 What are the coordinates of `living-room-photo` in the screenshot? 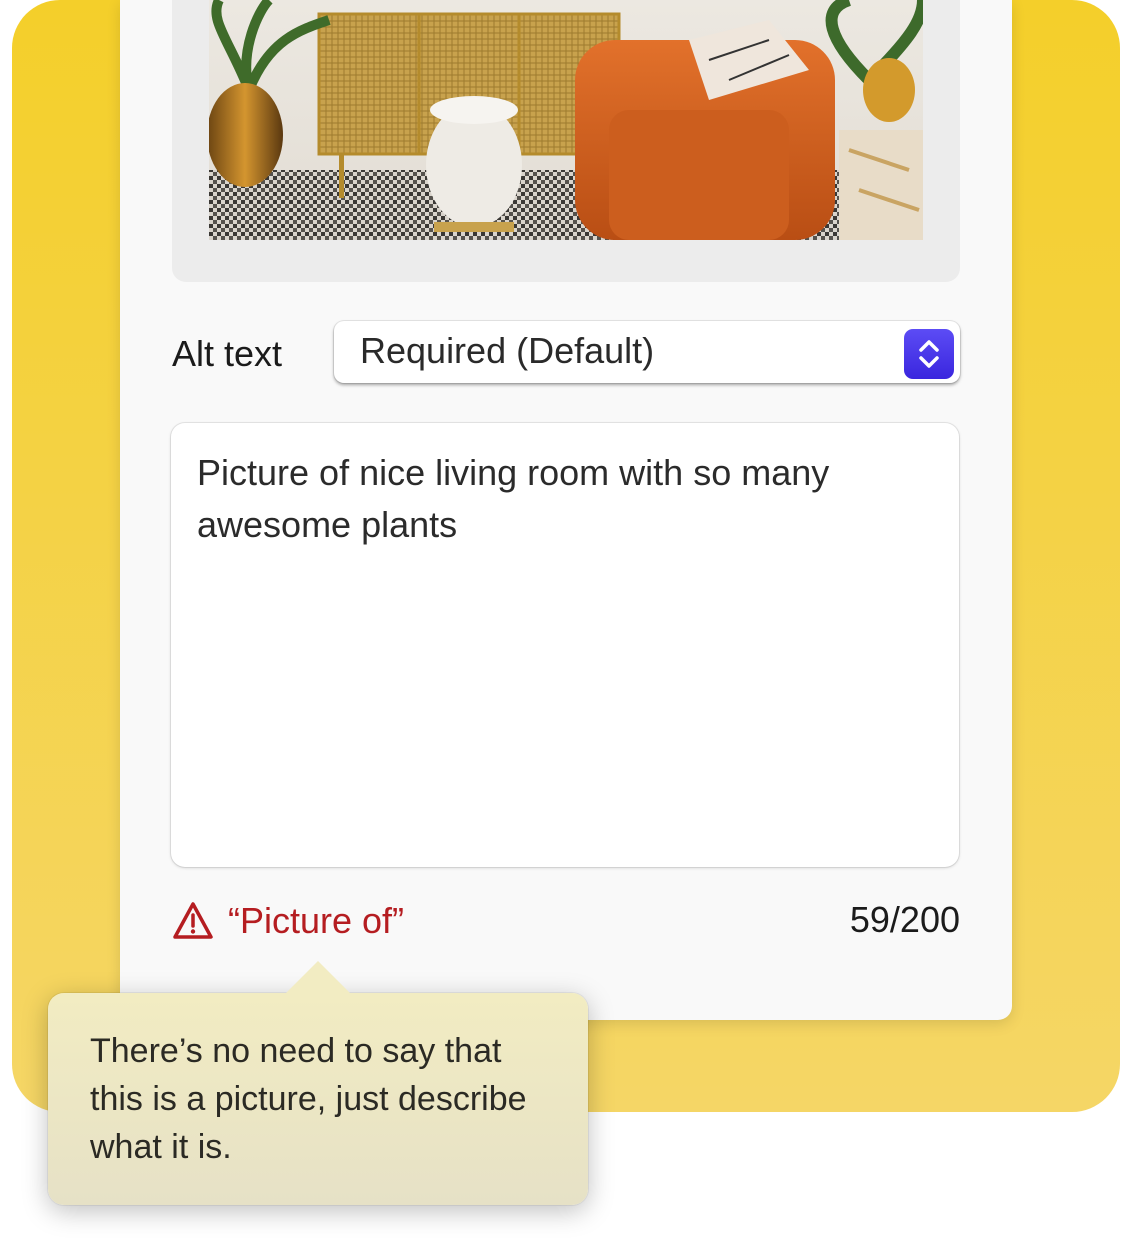 It's located at (566, 120).